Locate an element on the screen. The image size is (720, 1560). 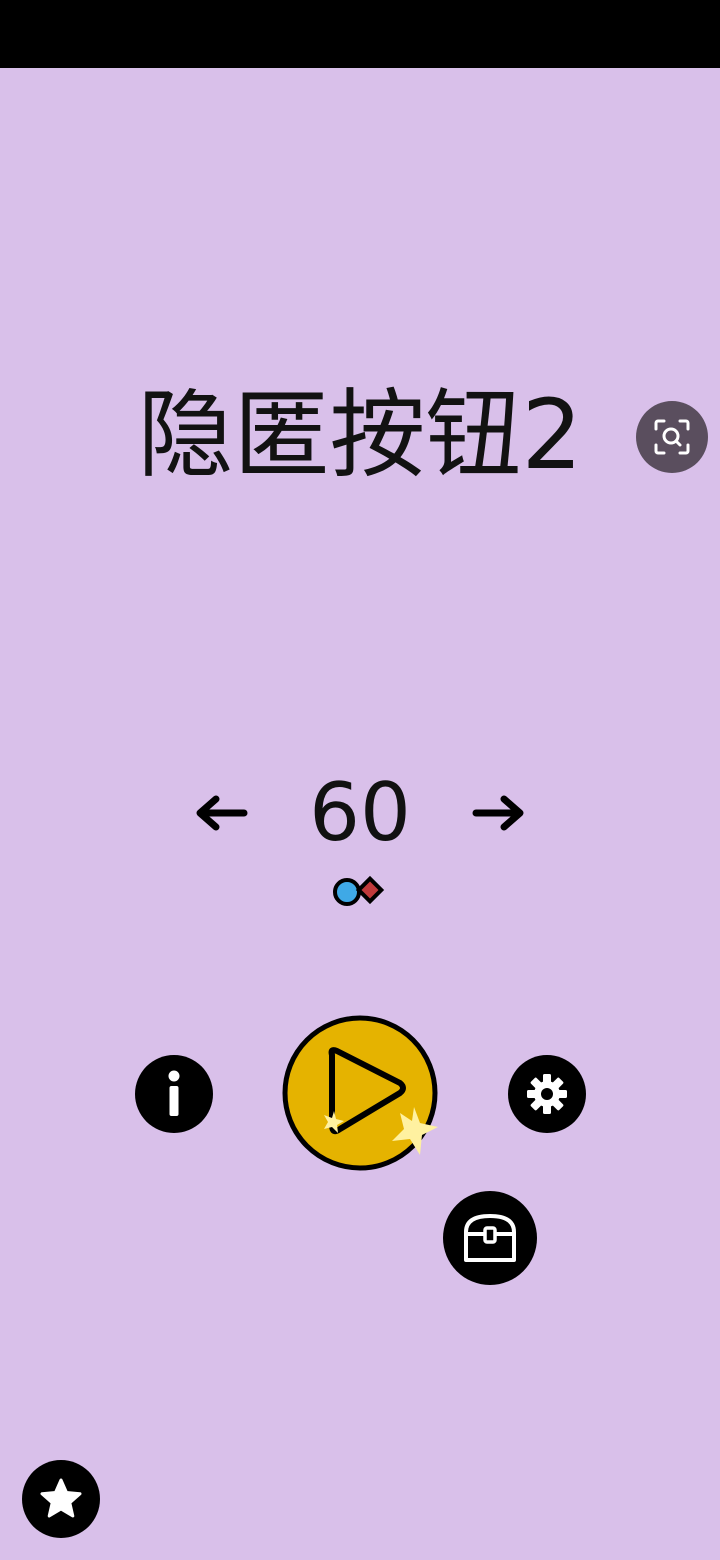
settings-button is located at coordinates (547, 1094).